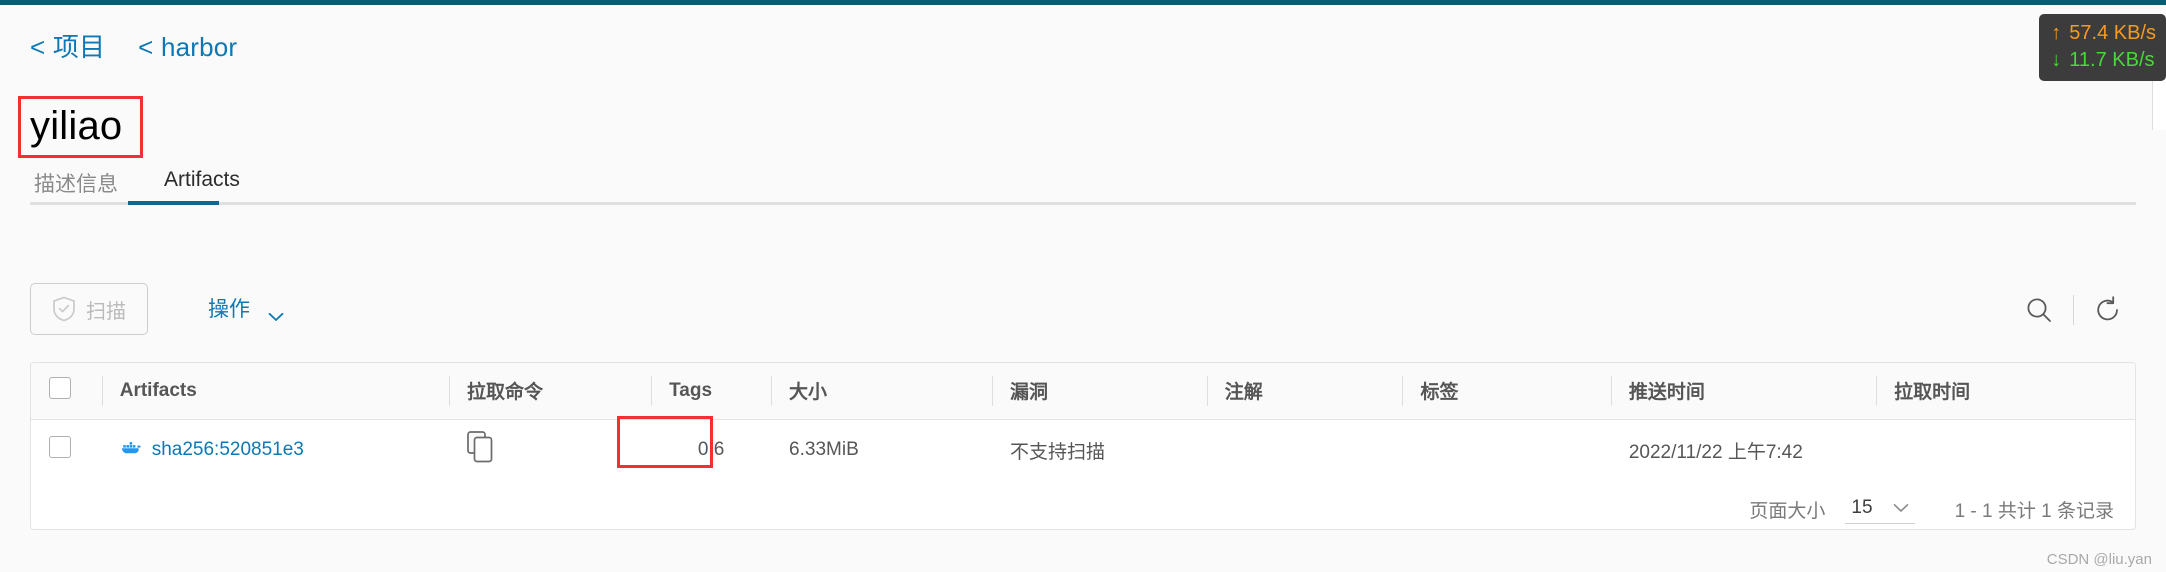 This screenshot has height=572, width=2166. Describe the element at coordinates (1083, 2) in the screenshot. I see `top-accent-bar` at that location.